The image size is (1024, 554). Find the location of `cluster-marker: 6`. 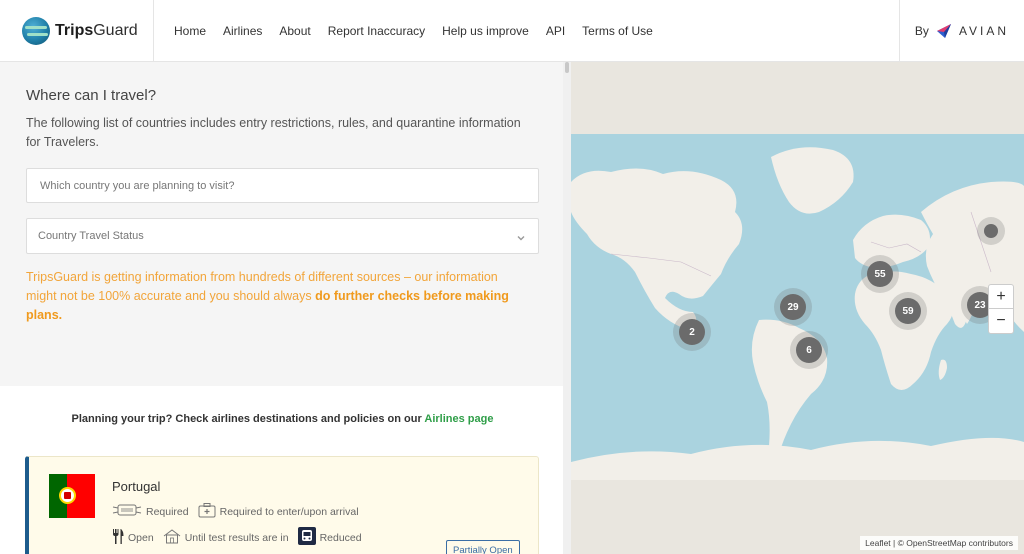

cluster-marker: 6 is located at coordinates (809, 350).